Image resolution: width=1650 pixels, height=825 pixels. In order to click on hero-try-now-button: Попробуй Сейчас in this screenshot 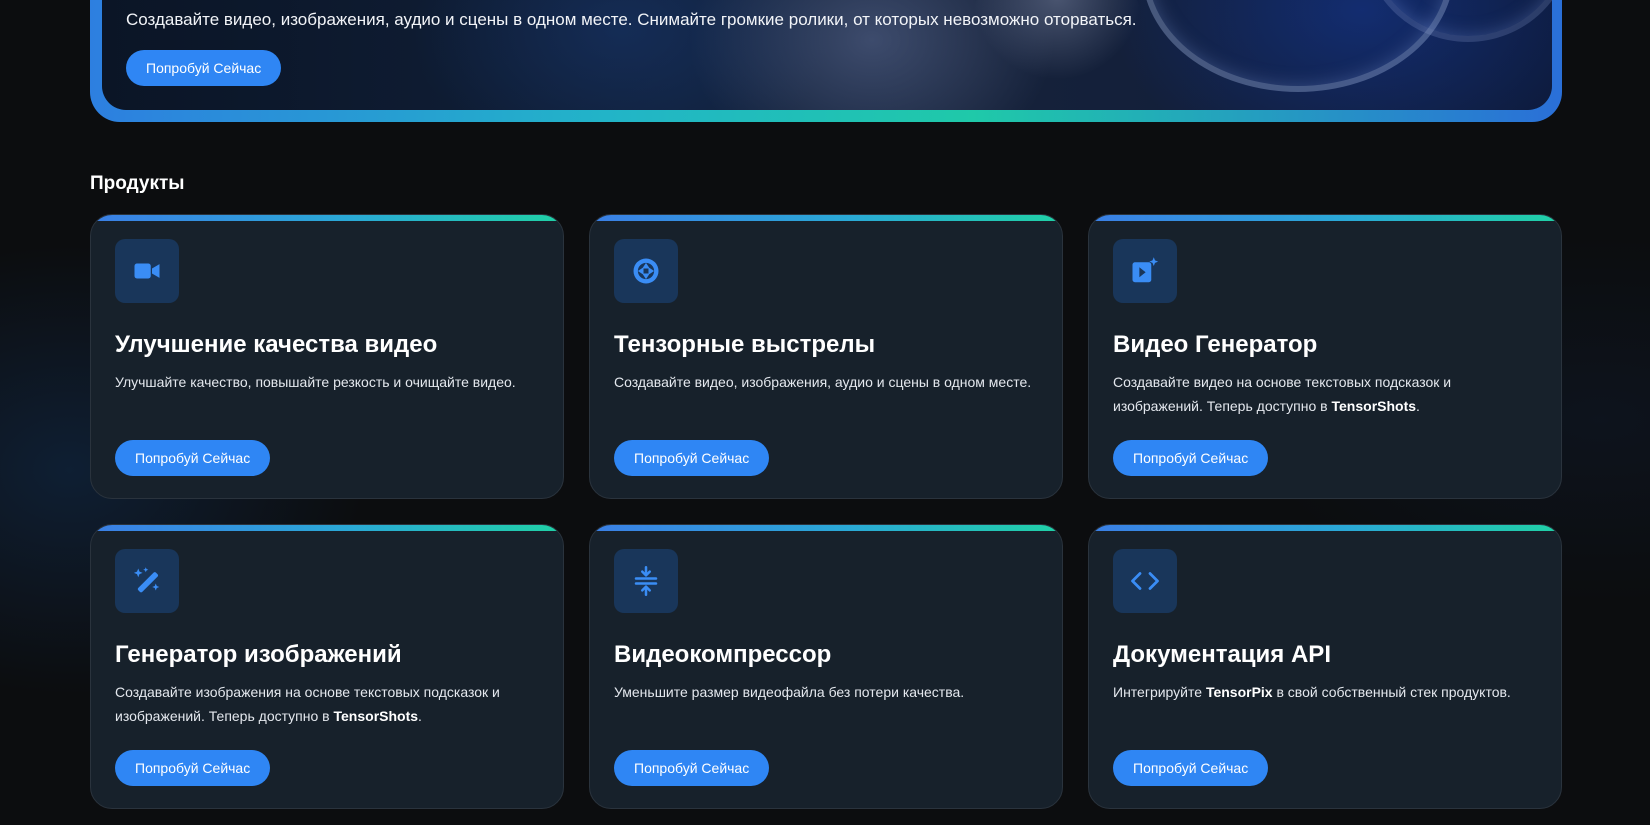, I will do `click(204, 68)`.